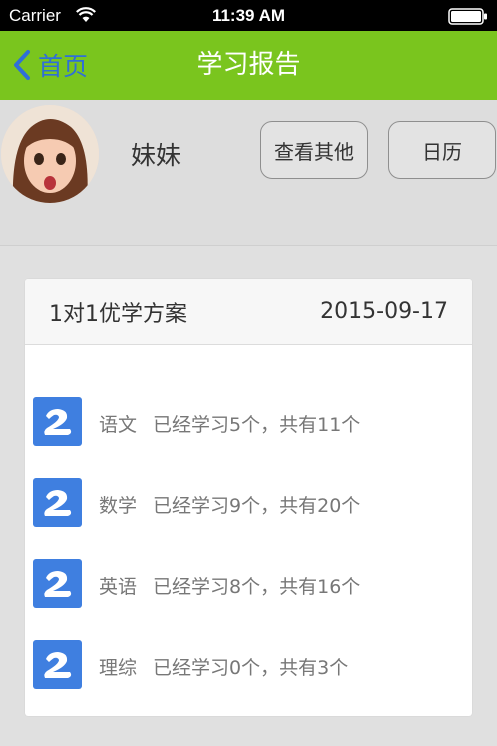 Image resolution: width=497 pixels, height=746 pixels. Describe the element at coordinates (118, 506) in the screenshot. I see `subject-name: 数学` at that location.